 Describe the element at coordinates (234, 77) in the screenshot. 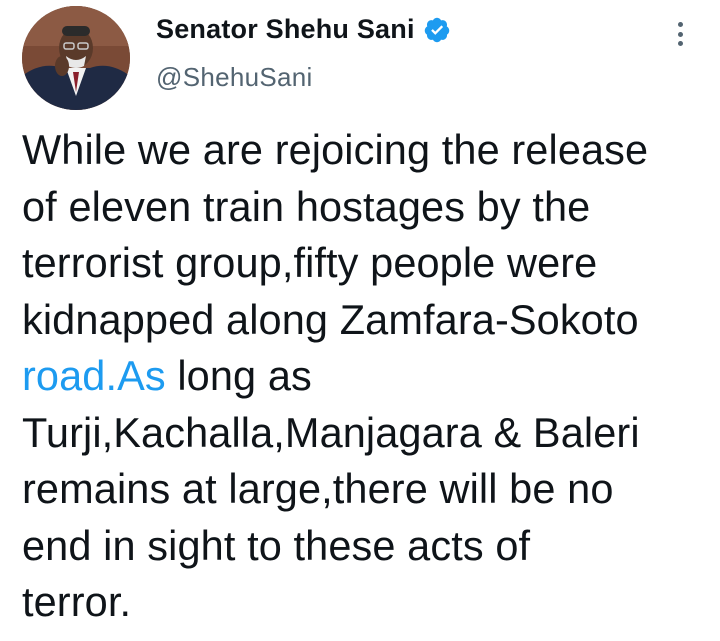

I see `author-handle: @ShehuSani` at that location.